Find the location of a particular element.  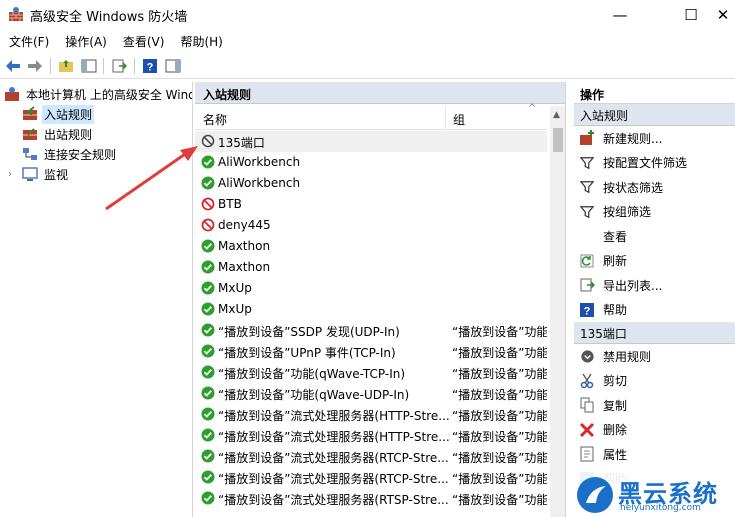

scroll-up-icon: ▲ is located at coordinates (556, 115).